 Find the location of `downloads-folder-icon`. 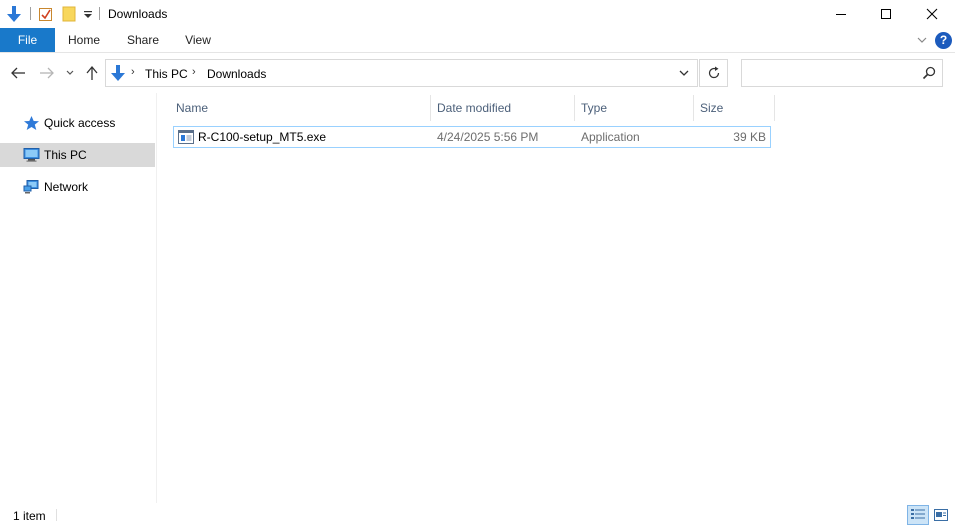

downloads-folder-icon is located at coordinates (118, 73).